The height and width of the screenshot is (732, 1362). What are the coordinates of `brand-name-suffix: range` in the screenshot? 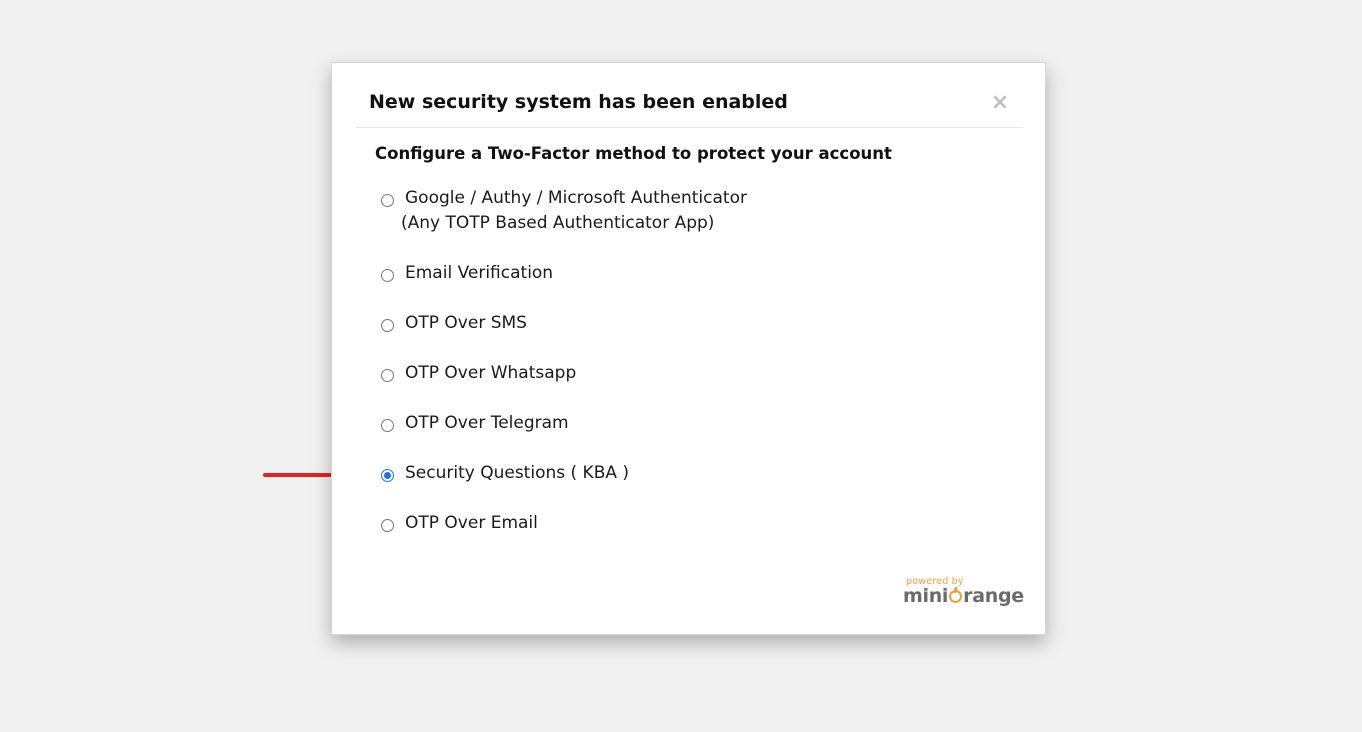 It's located at (993, 596).